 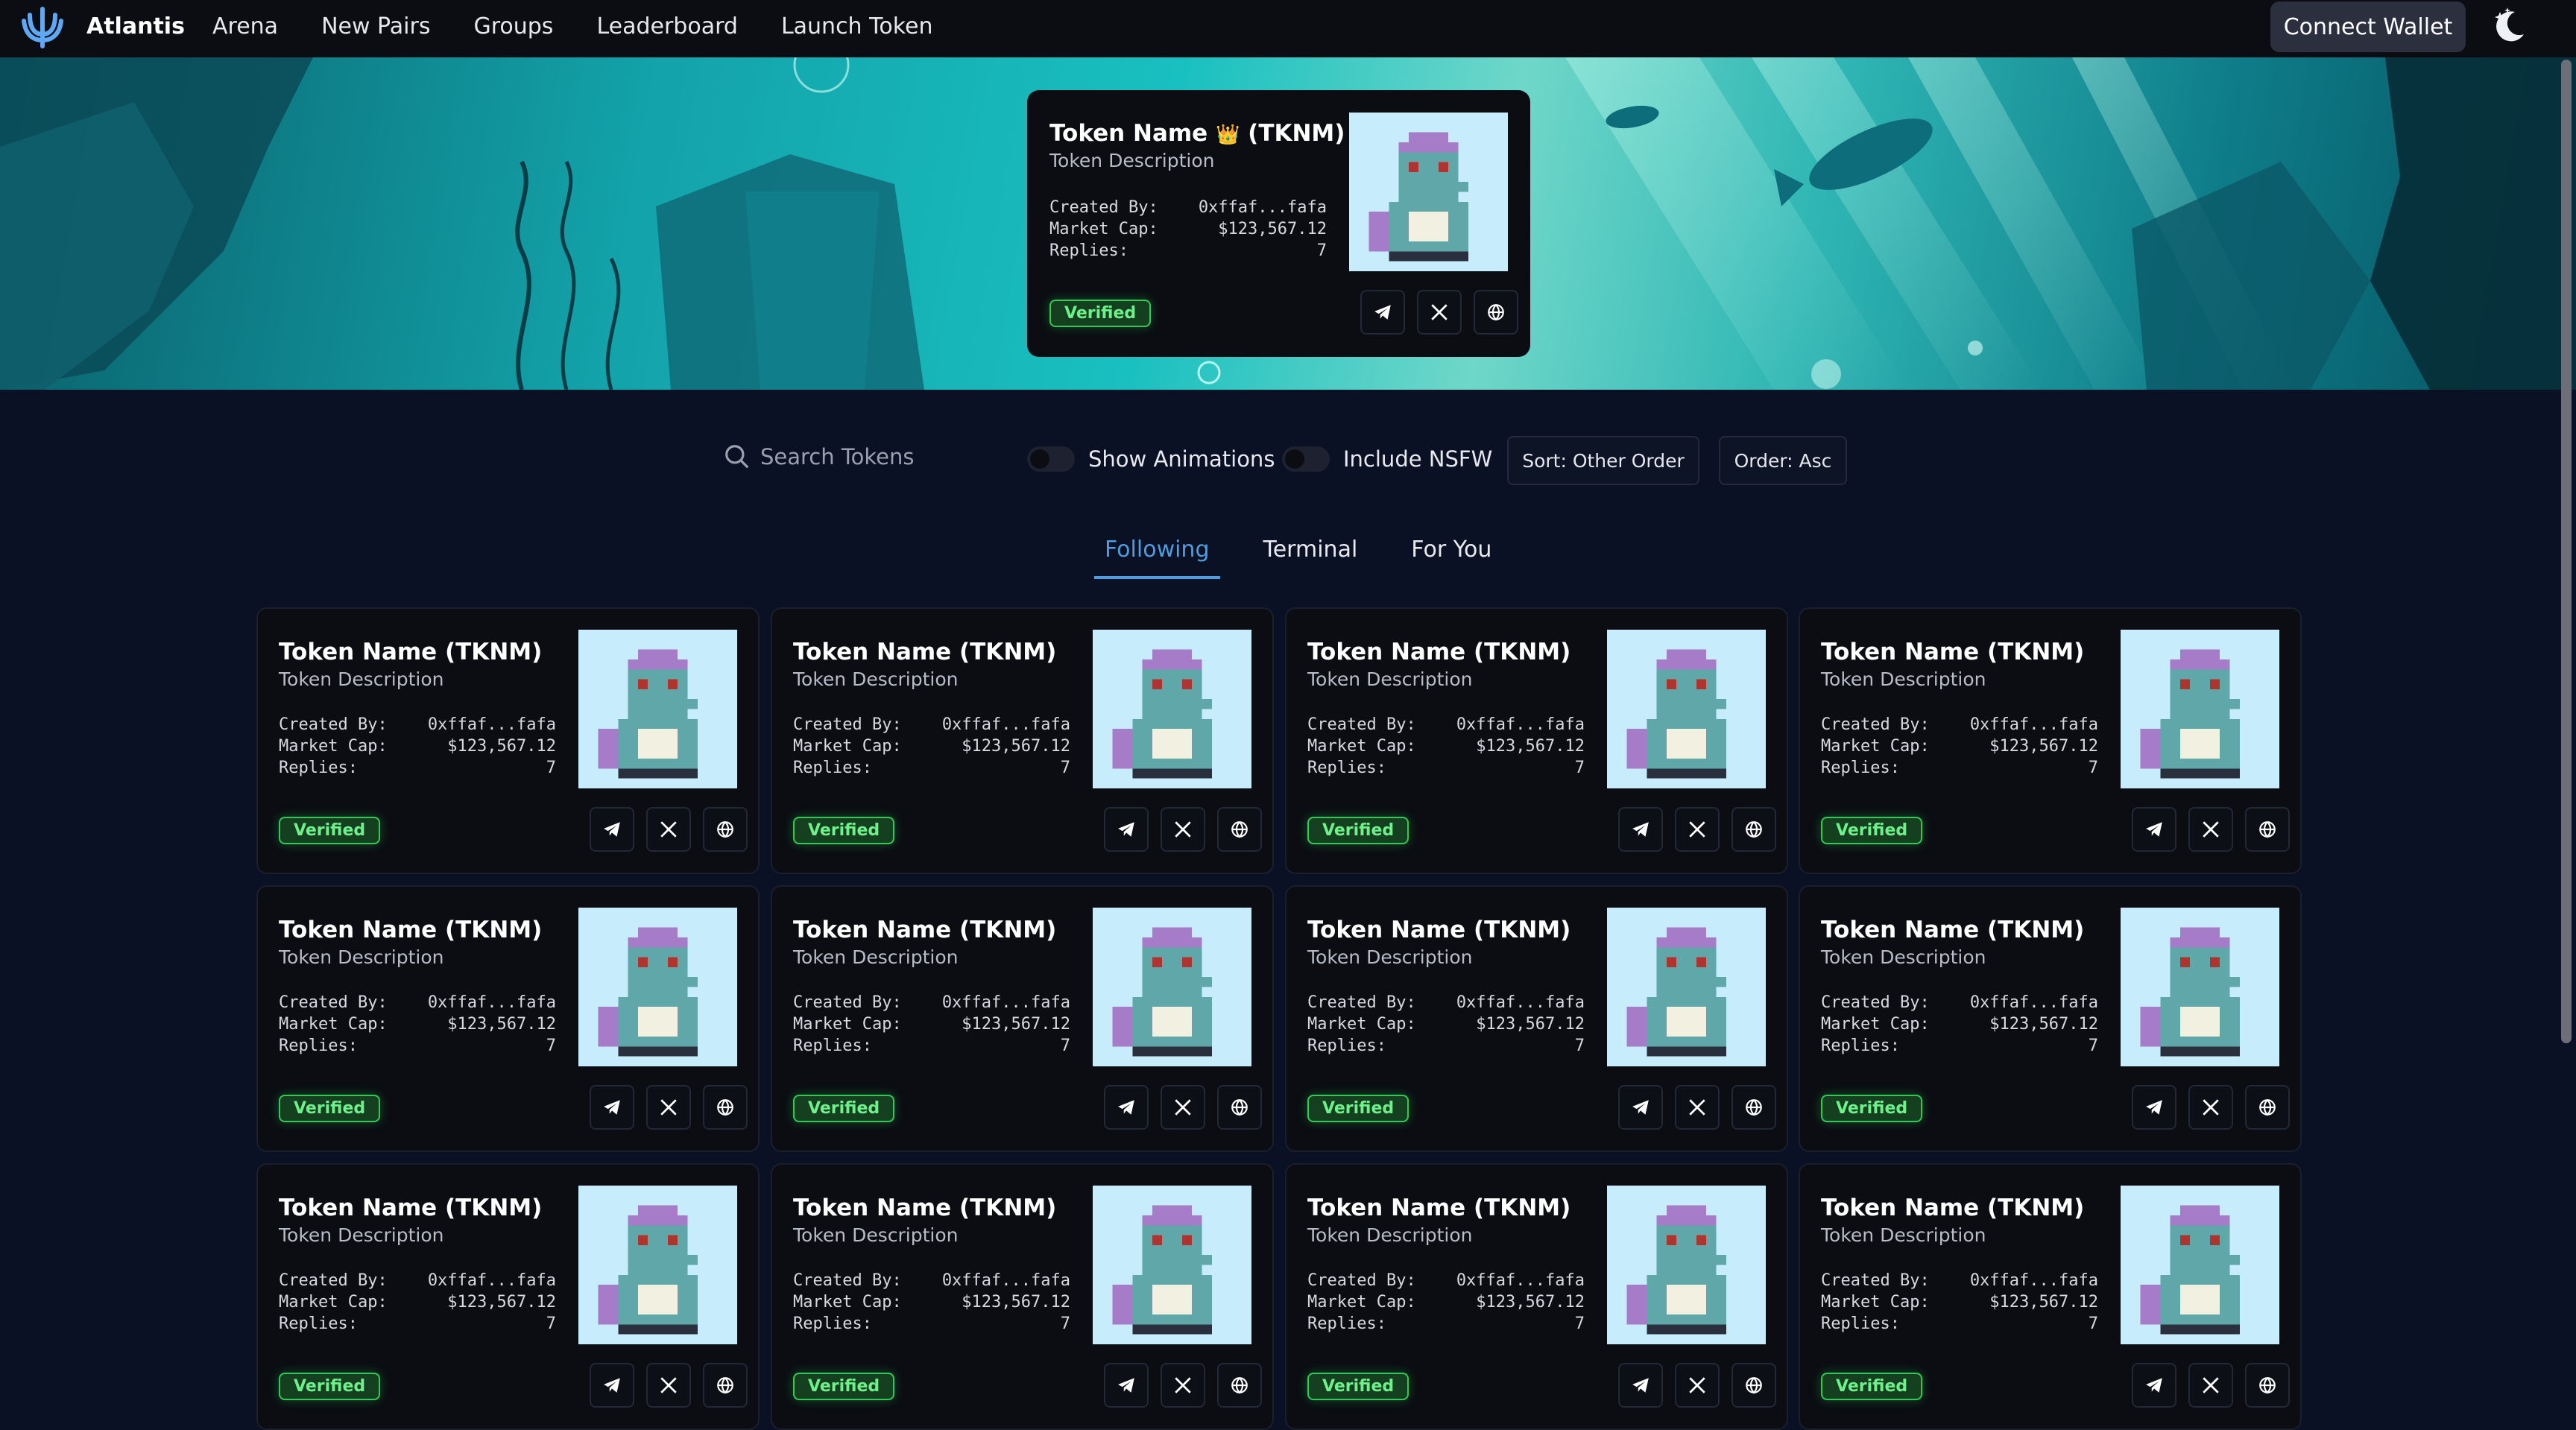 What do you see at coordinates (2566, 551) in the screenshot?
I see `scrollbar` at bounding box center [2566, 551].